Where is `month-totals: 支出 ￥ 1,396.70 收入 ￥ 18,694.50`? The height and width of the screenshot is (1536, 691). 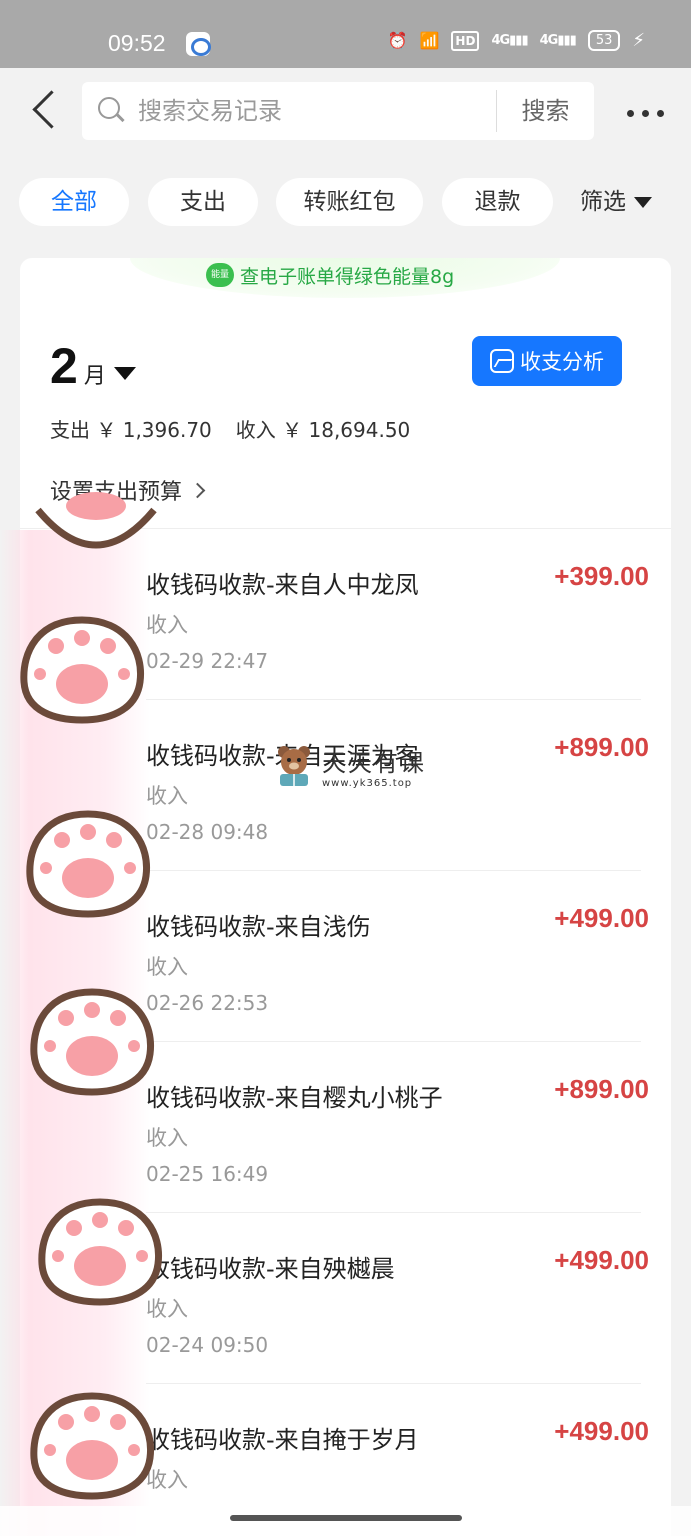 month-totals: 支出 ￥ 1,396.70 收入 ￥ 18,694.50 is located at coordinates (230, 428).